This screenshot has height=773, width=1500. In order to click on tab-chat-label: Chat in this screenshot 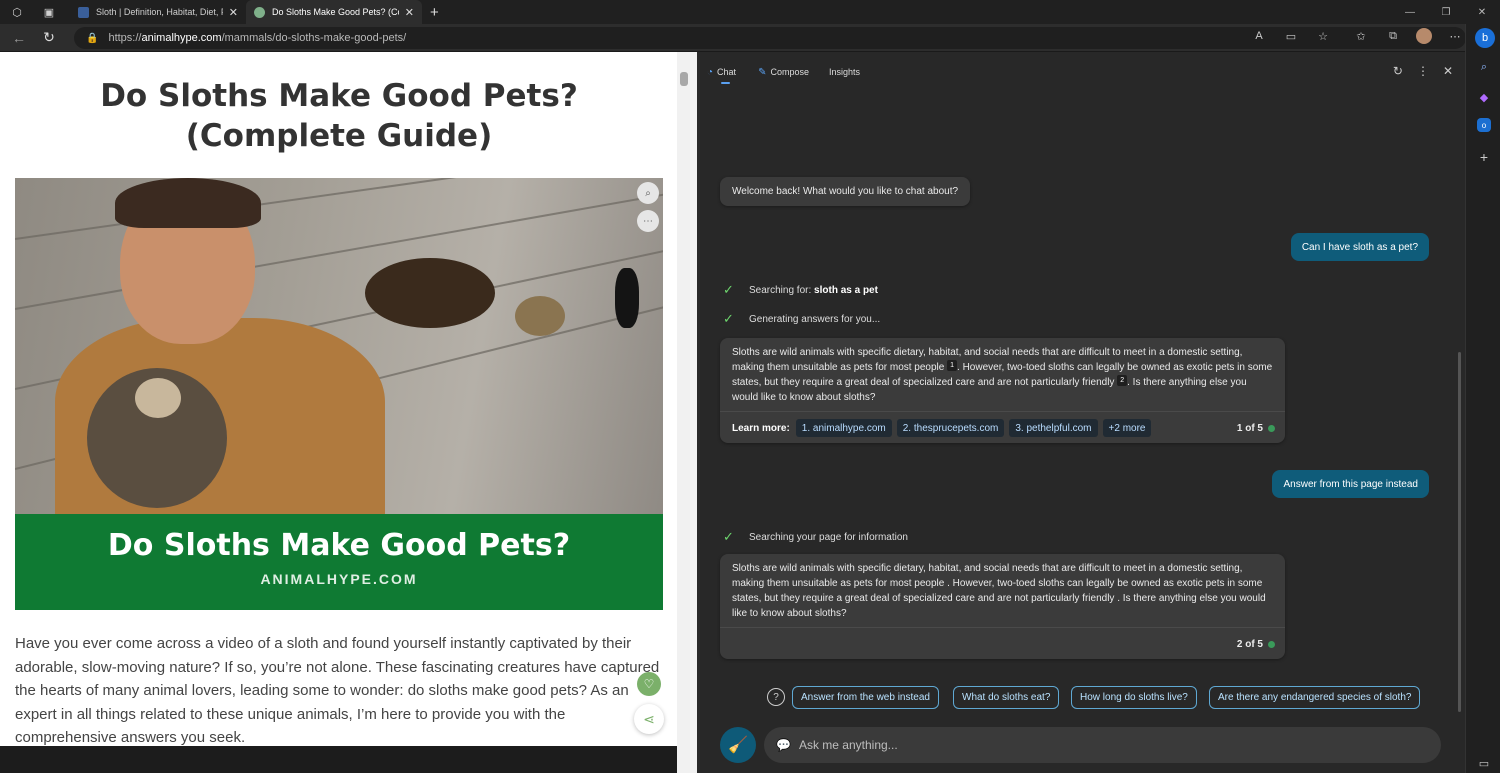, I will do `click(727, 72)`.